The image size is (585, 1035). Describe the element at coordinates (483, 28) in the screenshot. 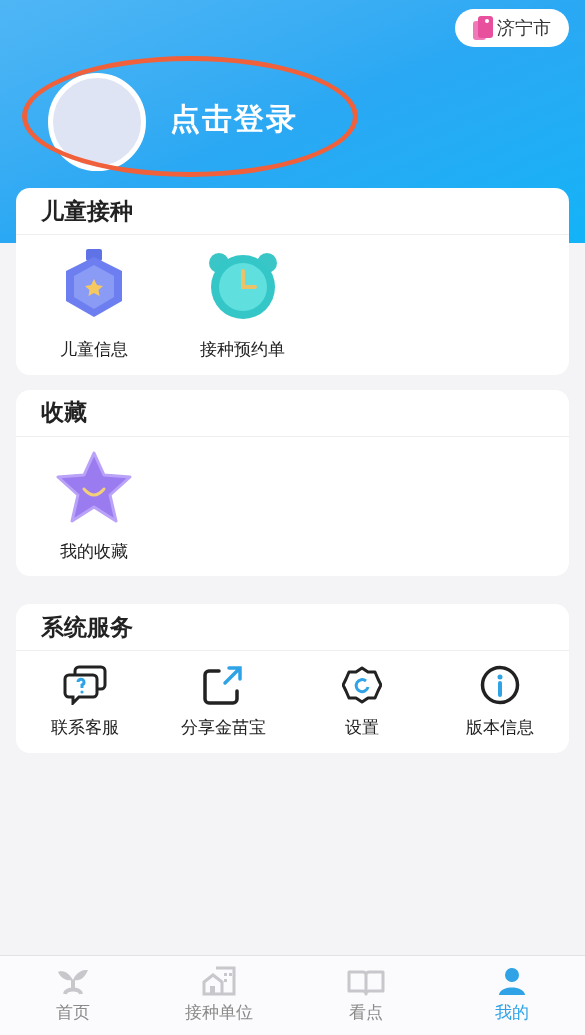

I see `tag-icon` at that location.